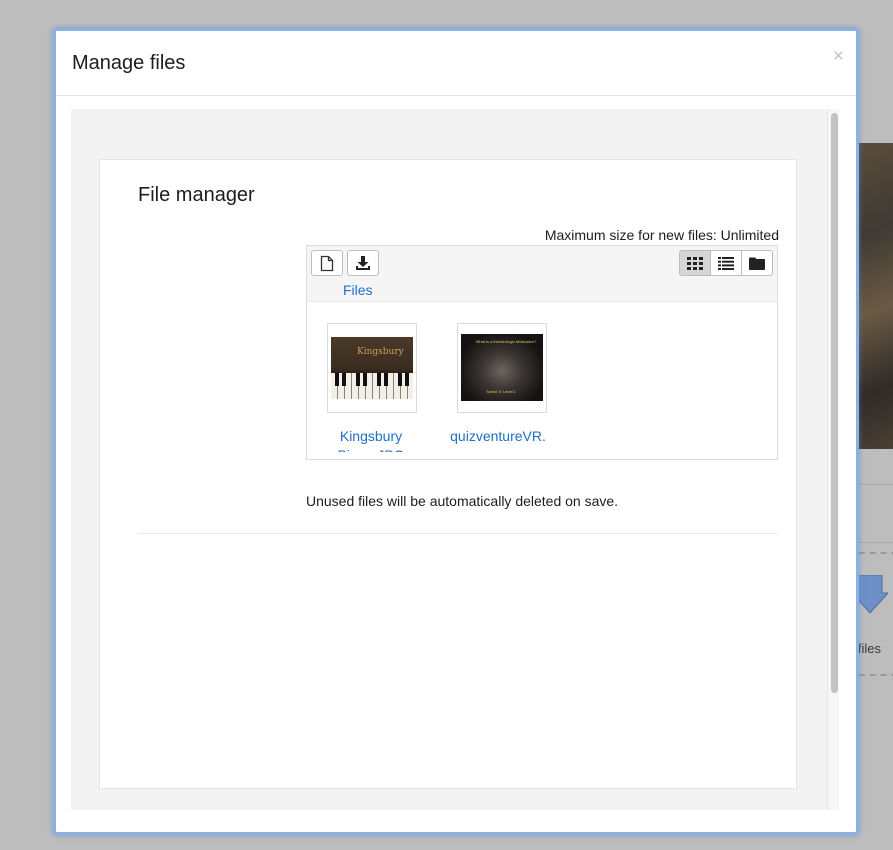  What do you see at coordinates (456, 63) in the screenshot?
I see `dialog-header: Manage files ×` at bounding box center [456, 63].